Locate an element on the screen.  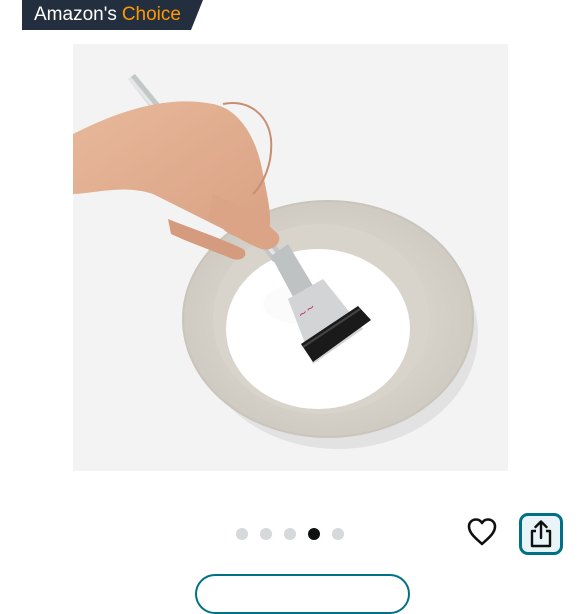
action-button-partial is located at coordinates (302, 594).